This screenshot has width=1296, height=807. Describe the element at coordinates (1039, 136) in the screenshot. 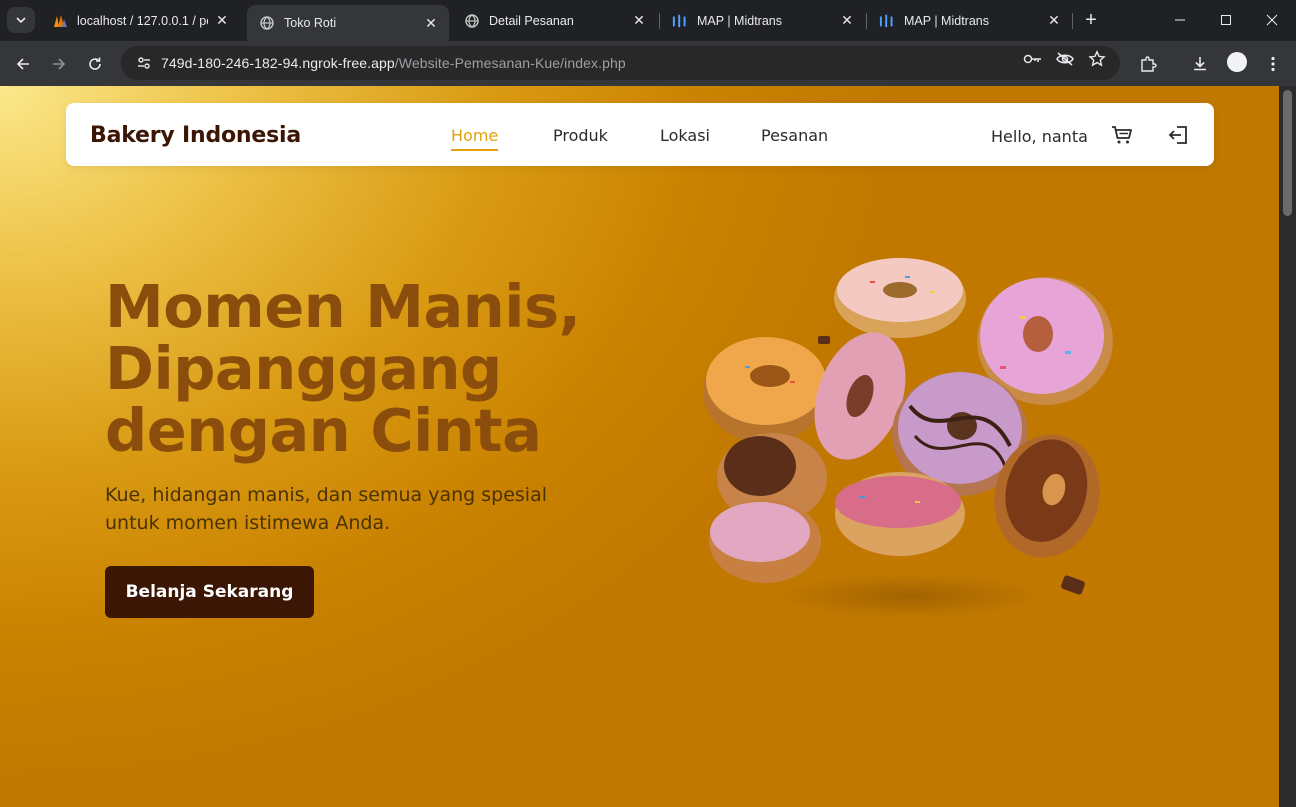

I see `user-greeting: Hello, nanta` at that location.